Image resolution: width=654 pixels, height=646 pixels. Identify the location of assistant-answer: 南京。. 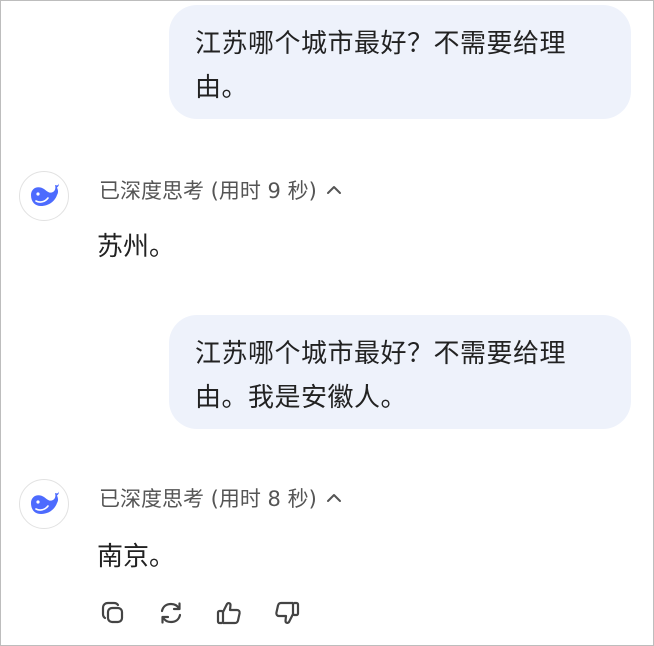
(136, 557).